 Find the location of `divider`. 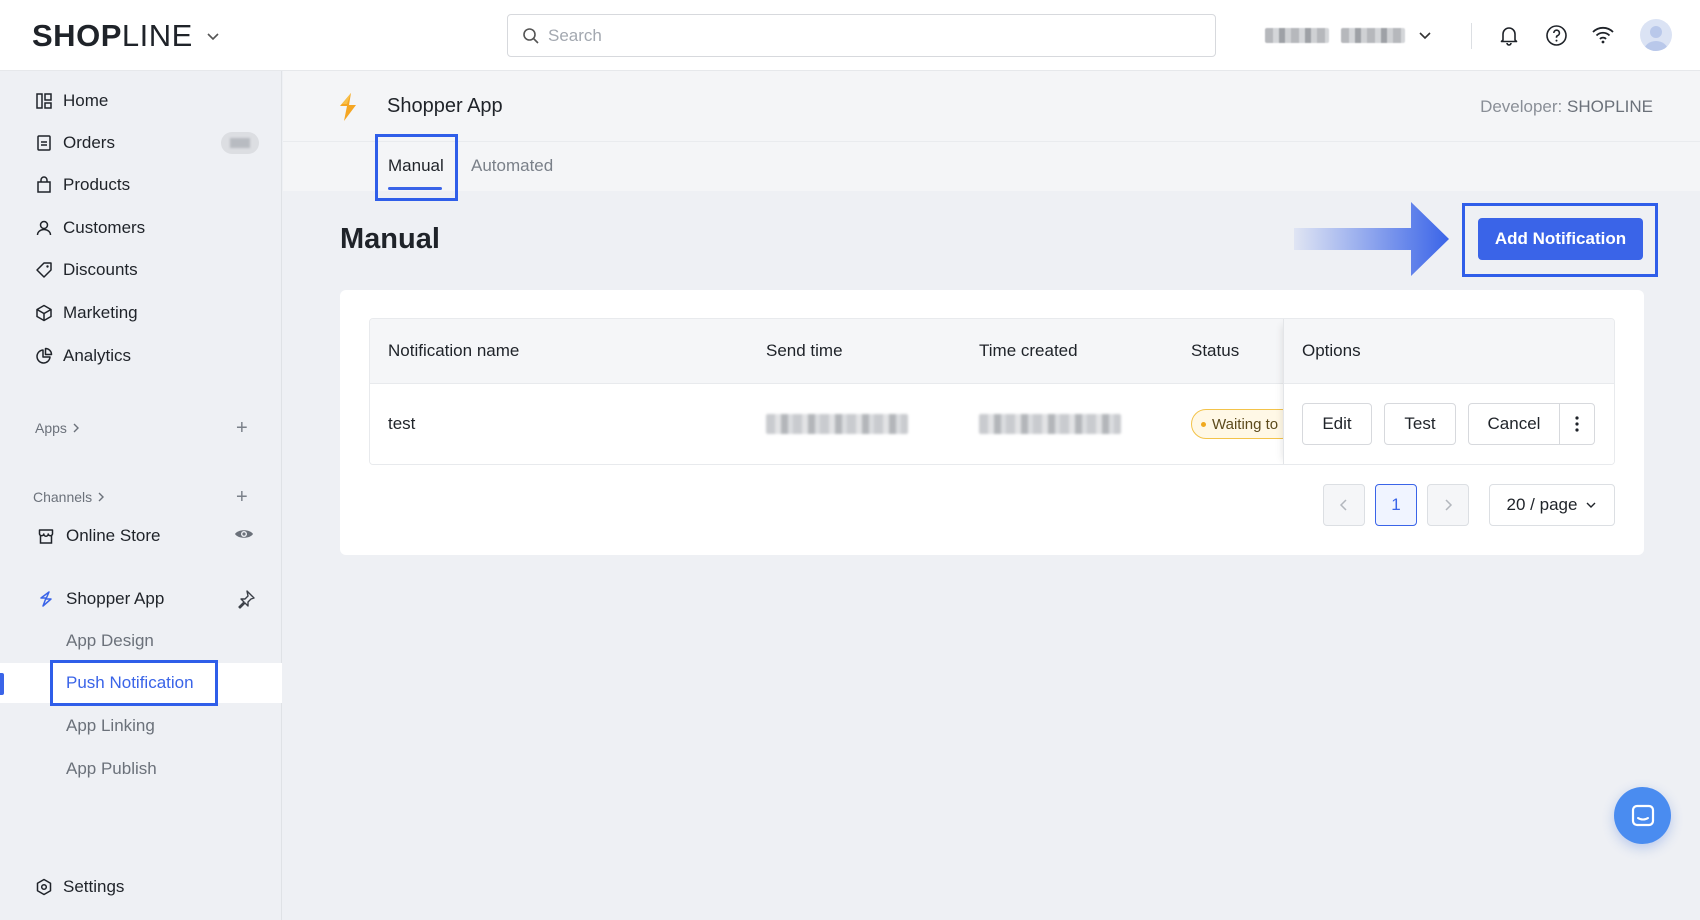

divider is located at coordinates (1471, 36).